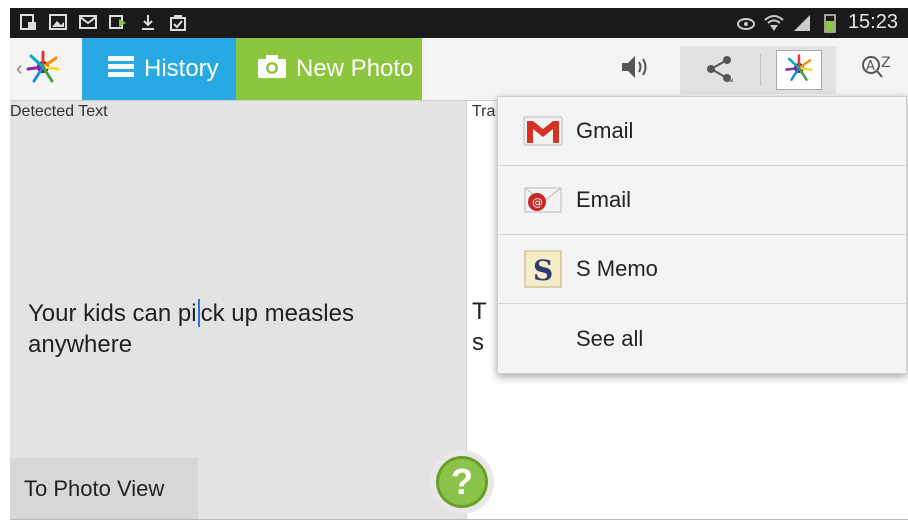  What do you see at coordinates (181, 68) in the screenshot?
I see `tab-history-label: History` at bounding box center [181, 68].